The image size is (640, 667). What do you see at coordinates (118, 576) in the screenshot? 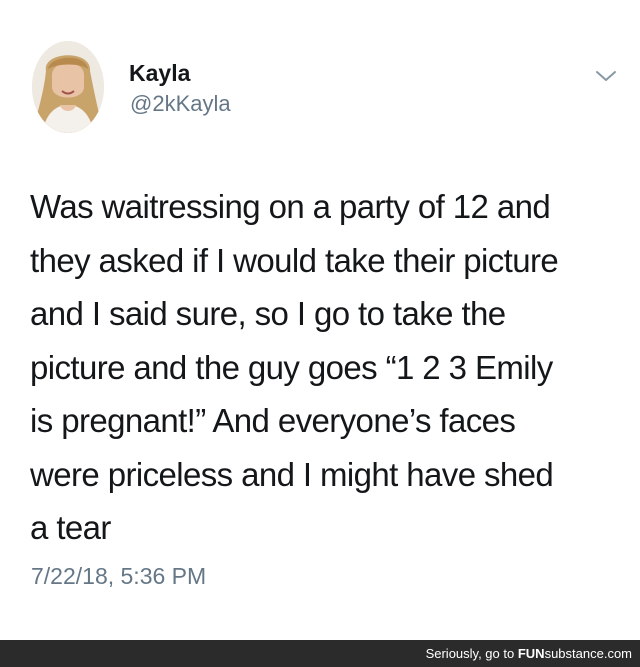
I see `tweet-timestamp: 7/22/18, 5:36 PM` at bounding box center [118, 576].